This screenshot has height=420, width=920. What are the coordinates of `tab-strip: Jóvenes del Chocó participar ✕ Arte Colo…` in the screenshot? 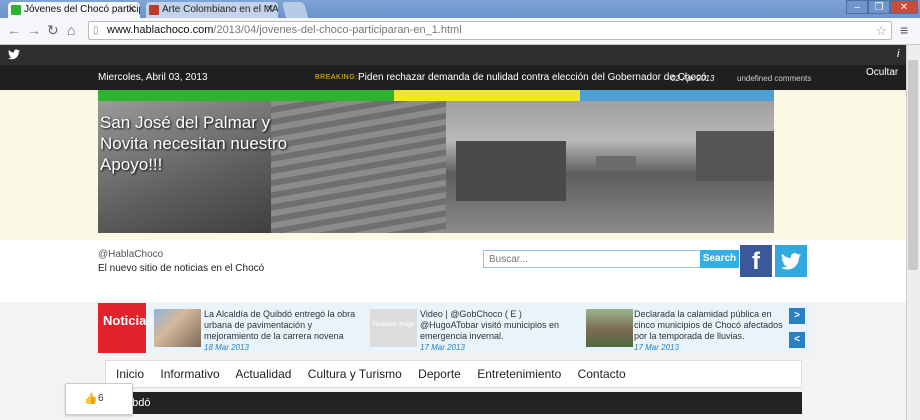 It's located at (460, 9).